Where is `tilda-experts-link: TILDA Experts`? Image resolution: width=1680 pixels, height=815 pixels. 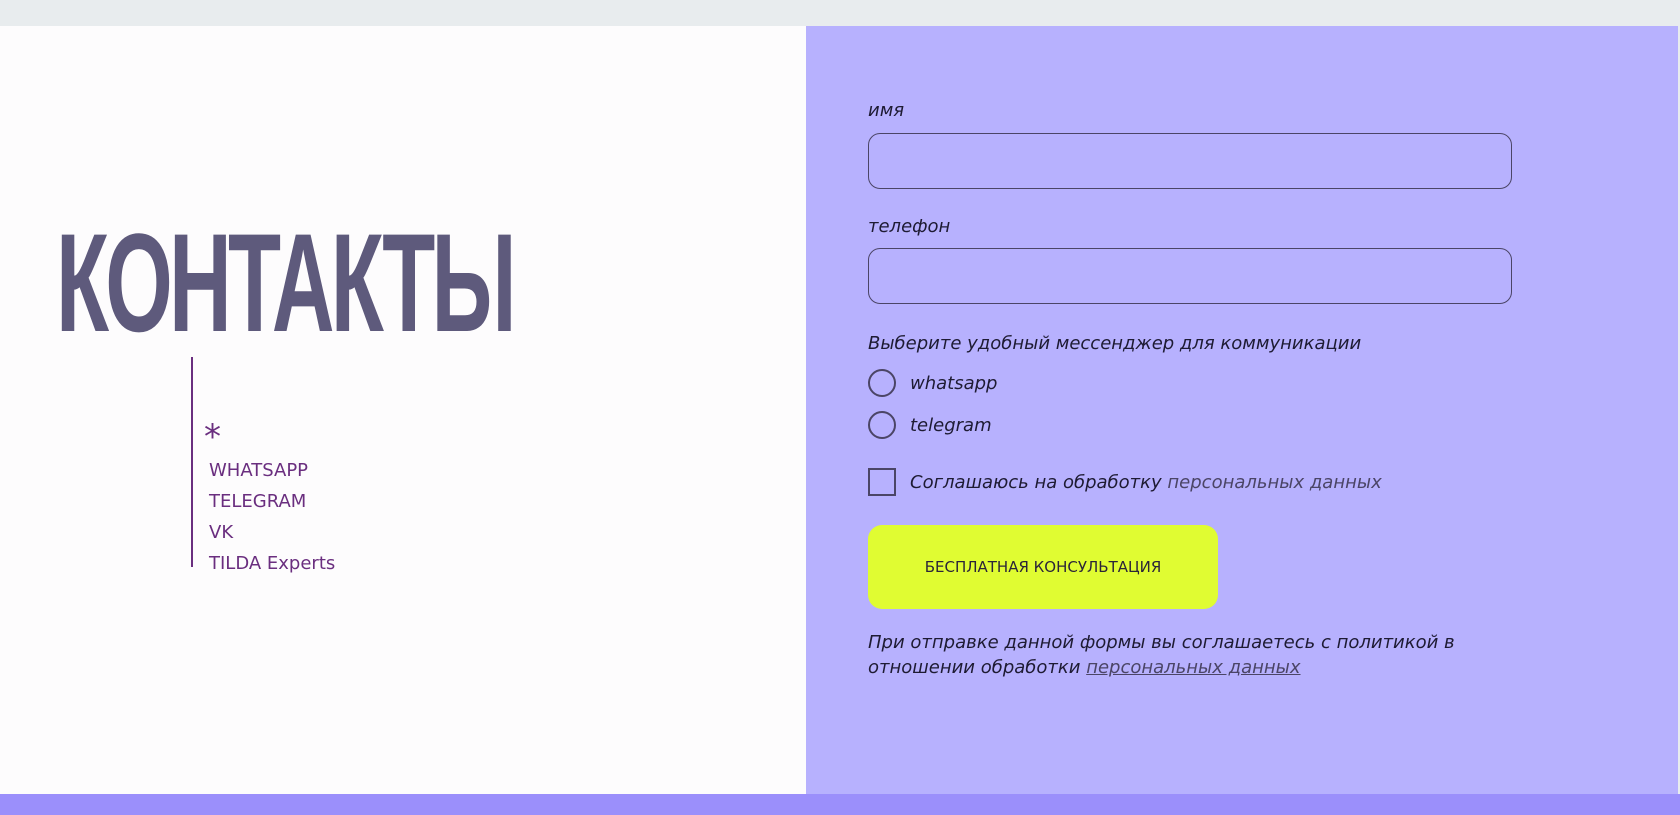
tilda-experts-link: TILDA Experts is located at coordinates (272, 563).